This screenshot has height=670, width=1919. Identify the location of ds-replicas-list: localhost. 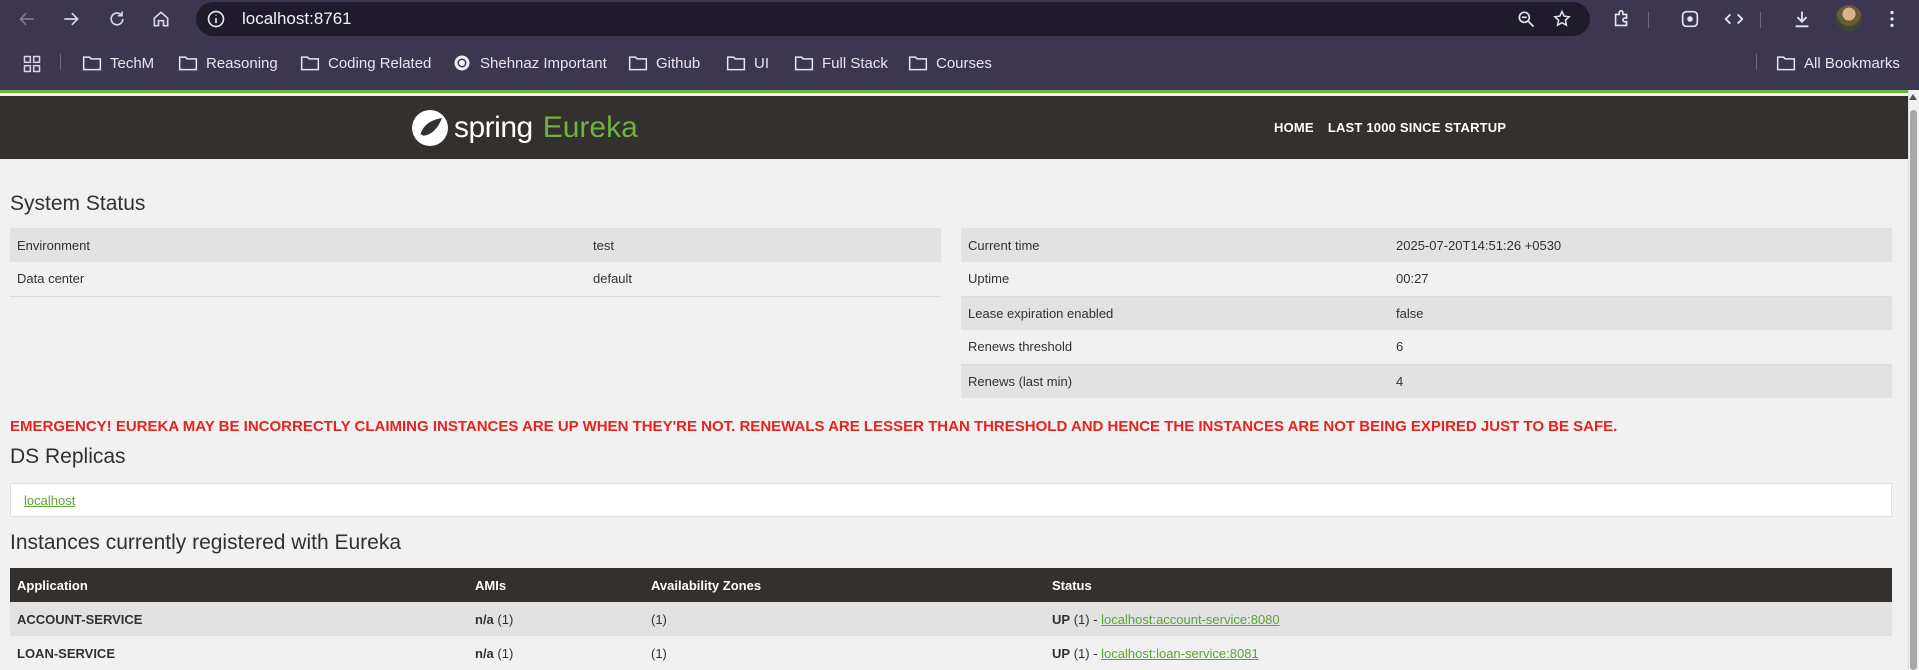
(951, 500).